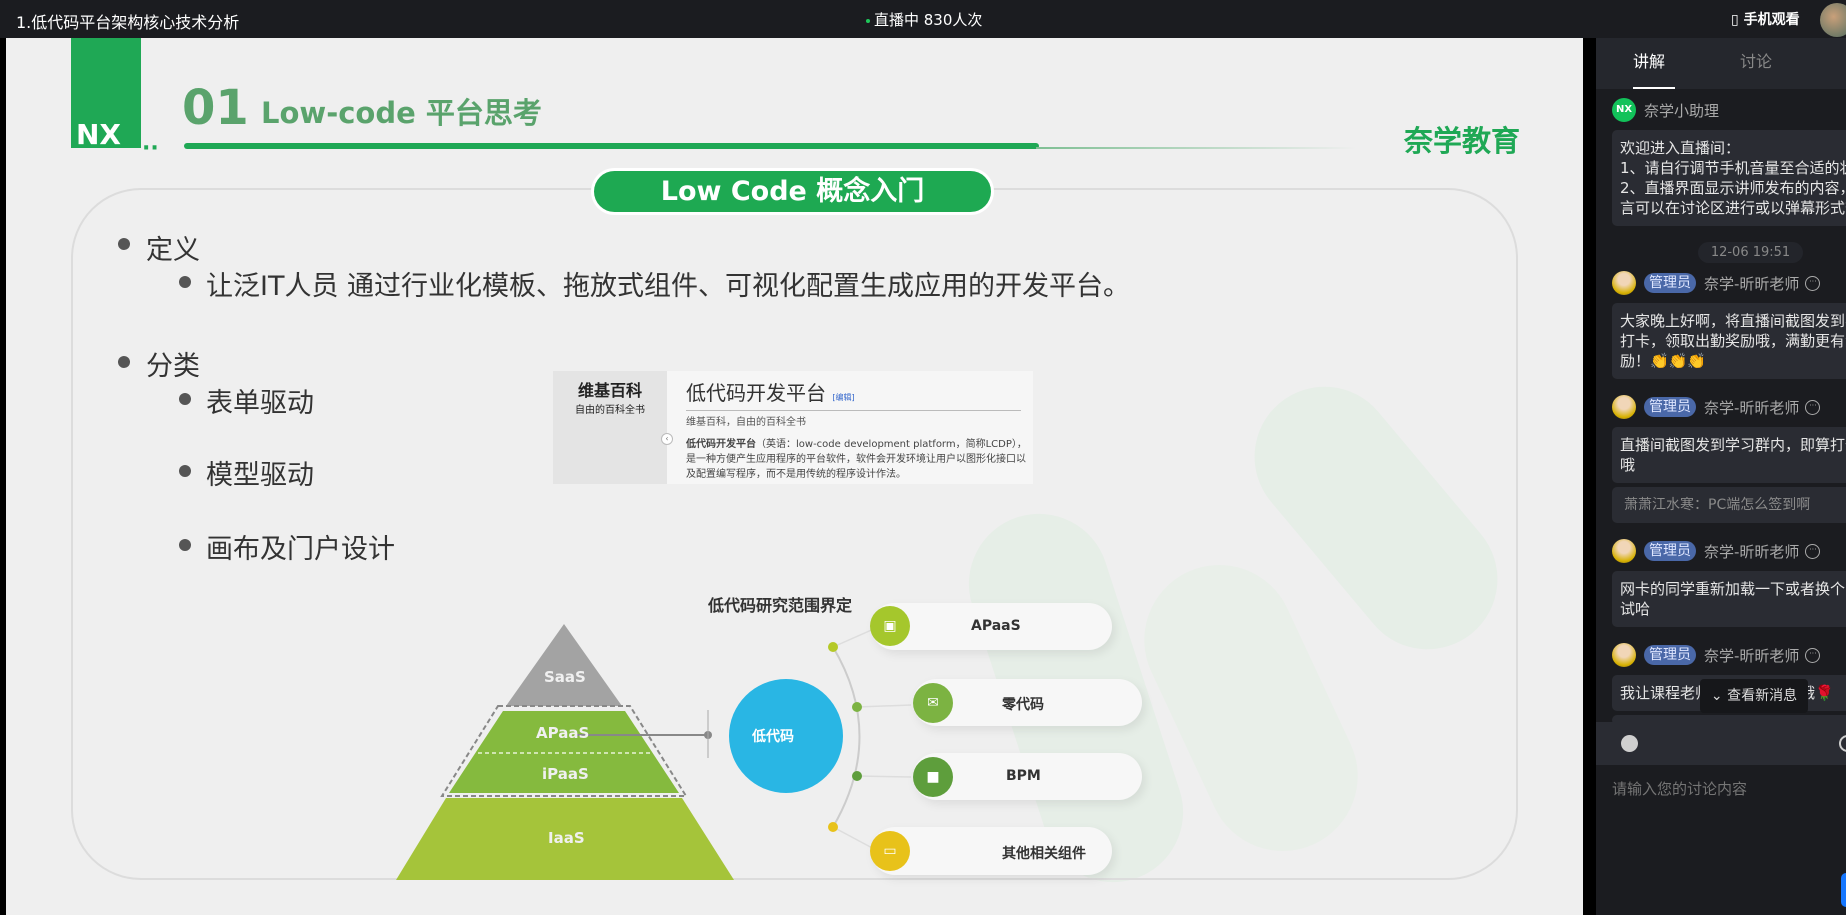 The height and width of the screenshot is (915, 1846). What do you see at coordinates (996, 626) in the screenshot?
I see `item-label-apaas: APaaS` at bounding box center [996, 626].